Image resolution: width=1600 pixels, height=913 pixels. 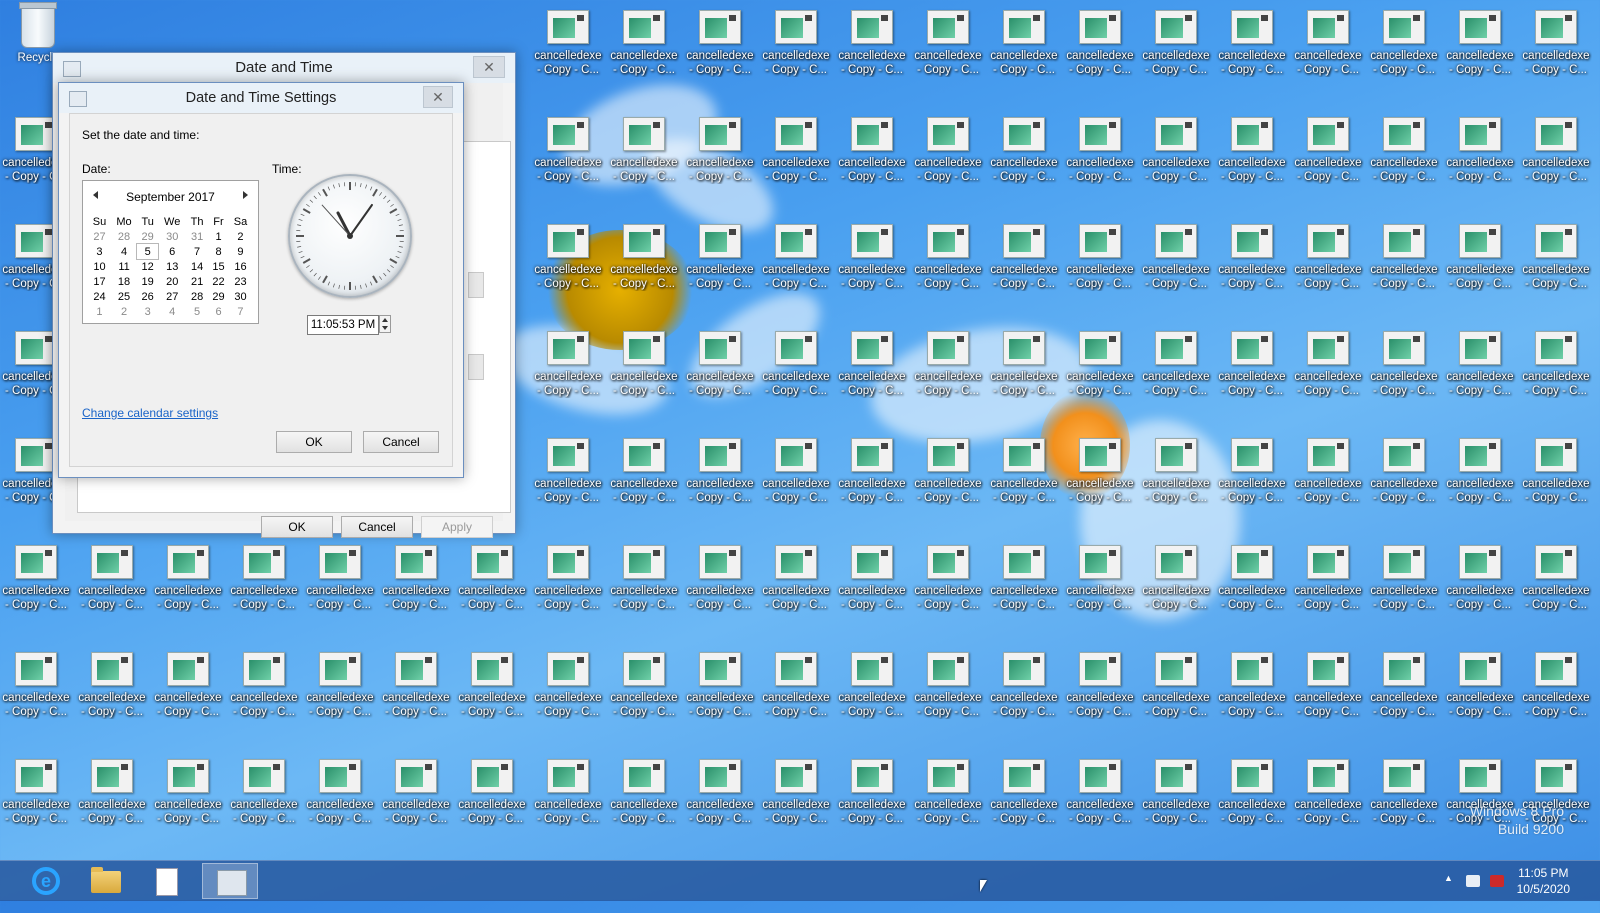 What do you see at coordinates (218, 281) in the screenshot?
I see `calendar-day: 22` at bounding box center [218, 281].